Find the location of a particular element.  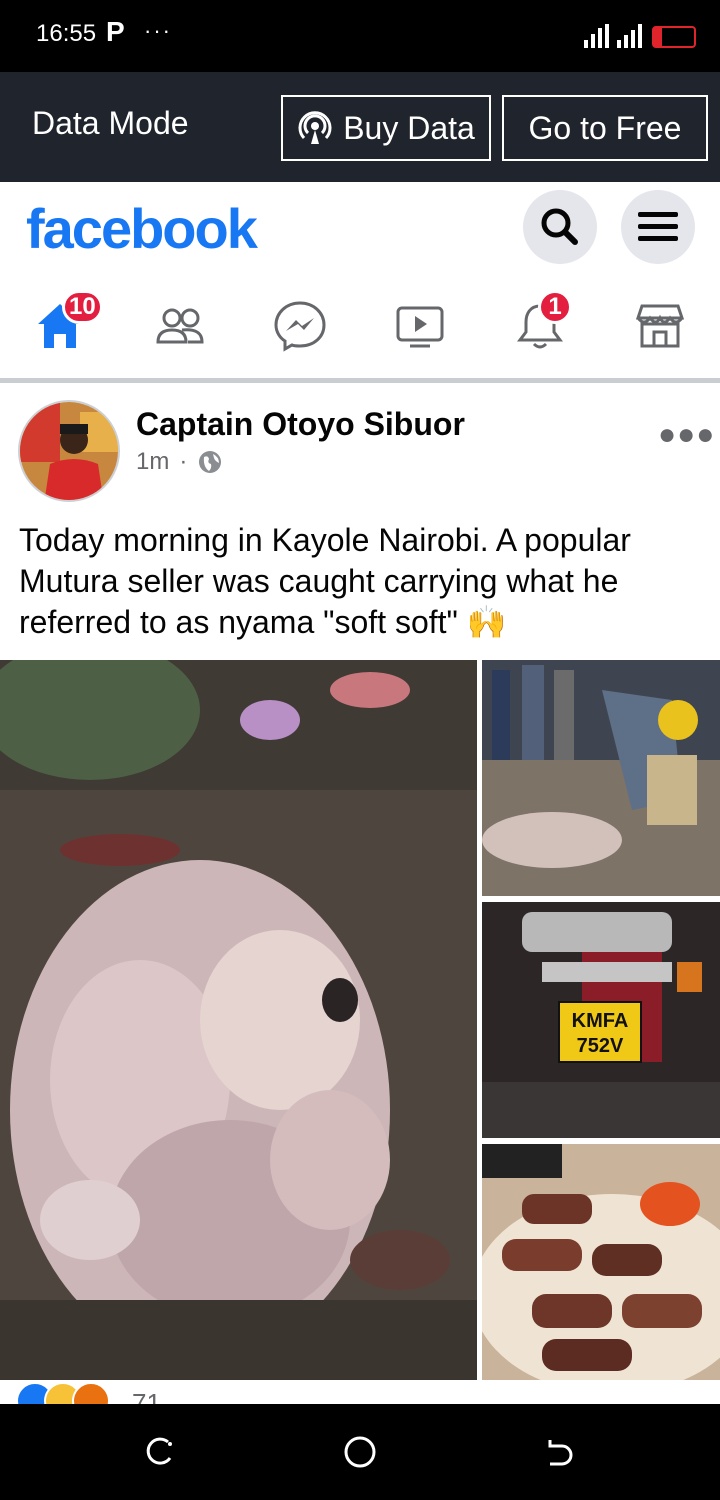

battery-icon is located at coordinates (674, 37).